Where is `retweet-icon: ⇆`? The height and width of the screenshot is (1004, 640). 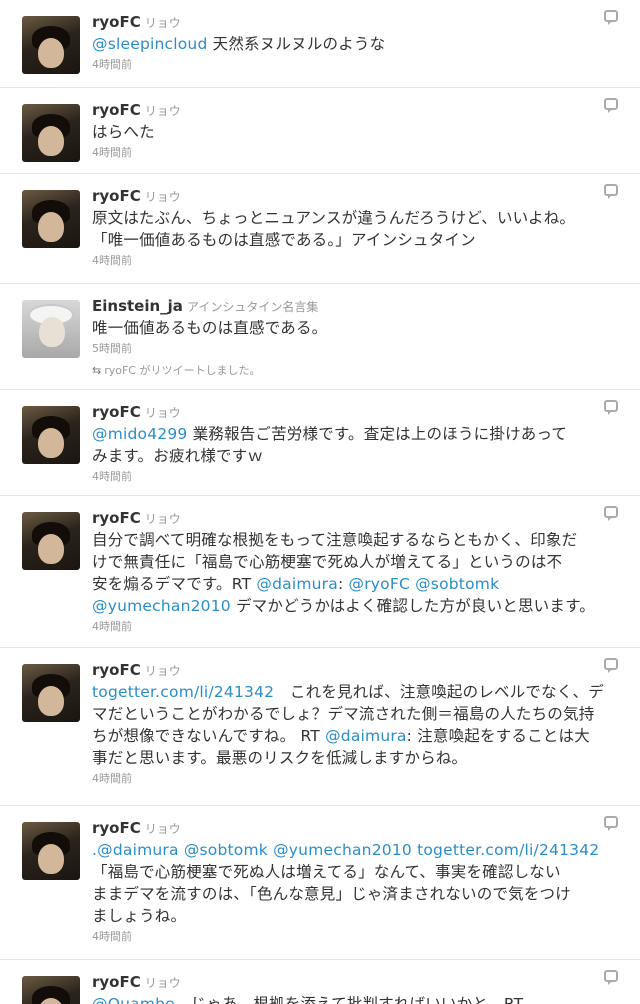
retweet-icon: ⇆ is located at coordinates (97, 370).